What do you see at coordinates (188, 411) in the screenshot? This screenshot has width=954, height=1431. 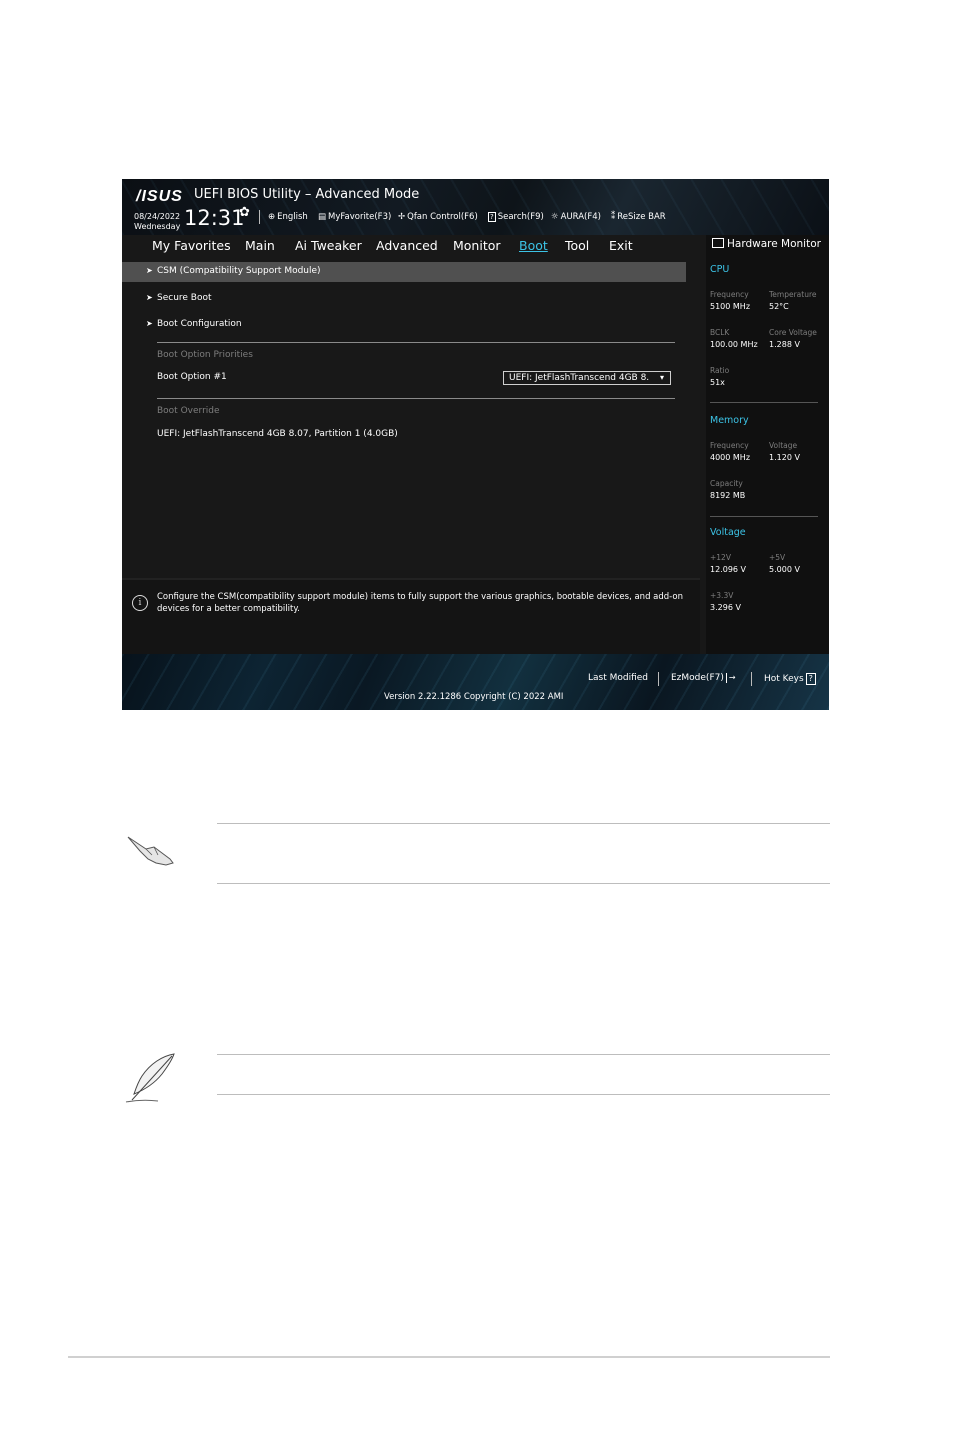 I see `boot-override-heading: Boot Override` at bounding box center [188, 411].